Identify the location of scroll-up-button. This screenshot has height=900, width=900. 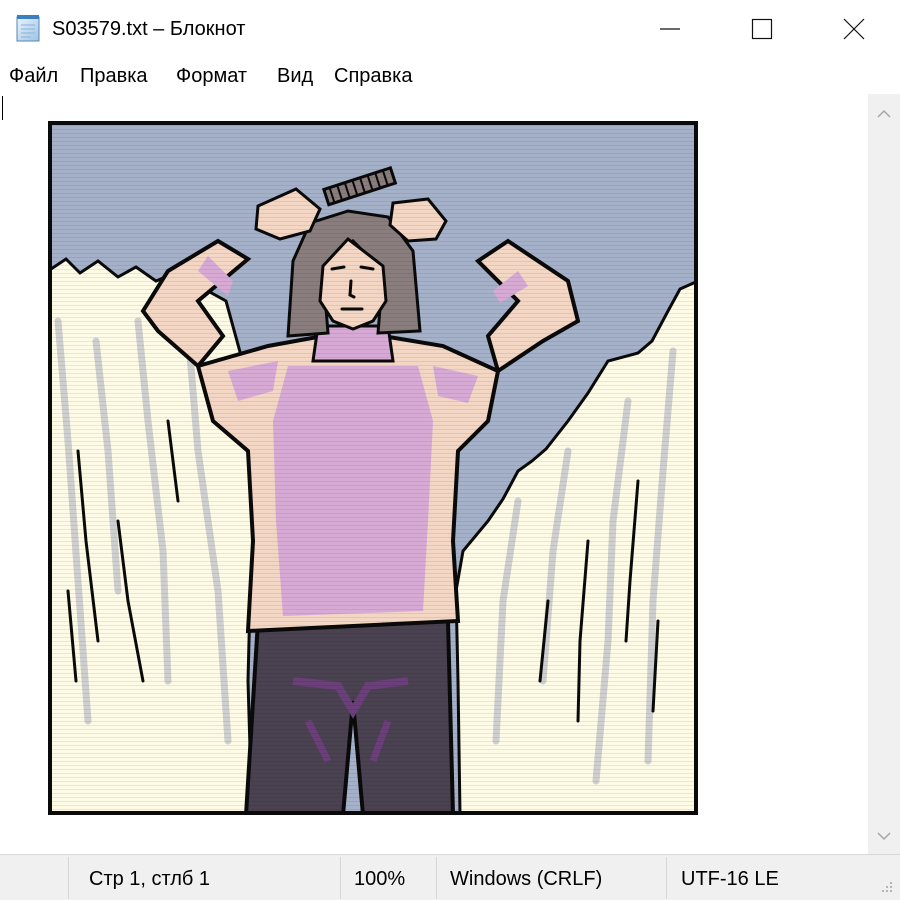
(884, 114).